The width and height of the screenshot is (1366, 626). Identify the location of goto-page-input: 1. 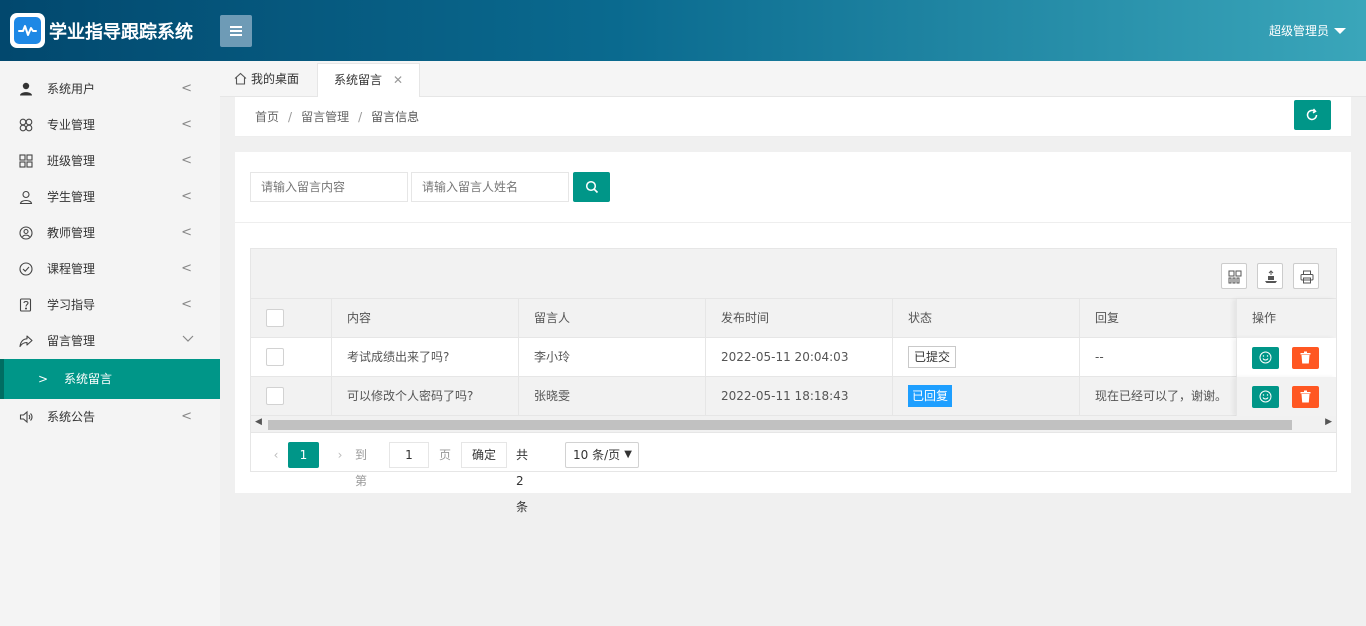
(409, 455).